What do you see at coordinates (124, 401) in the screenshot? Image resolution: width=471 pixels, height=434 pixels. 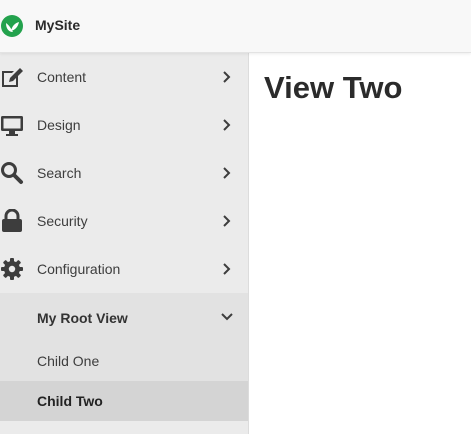 I see `sidebar-subitem-child-two: Child Two` at bounding box center [124, 401].